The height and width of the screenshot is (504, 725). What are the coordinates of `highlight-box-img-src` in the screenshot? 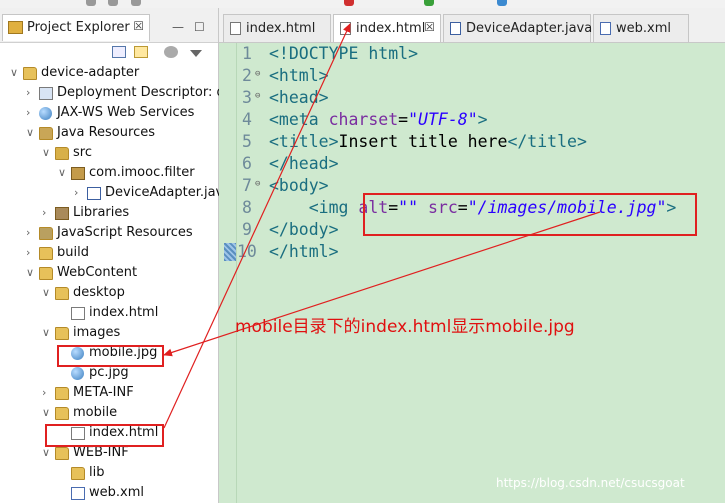 It's located at (530, 214).